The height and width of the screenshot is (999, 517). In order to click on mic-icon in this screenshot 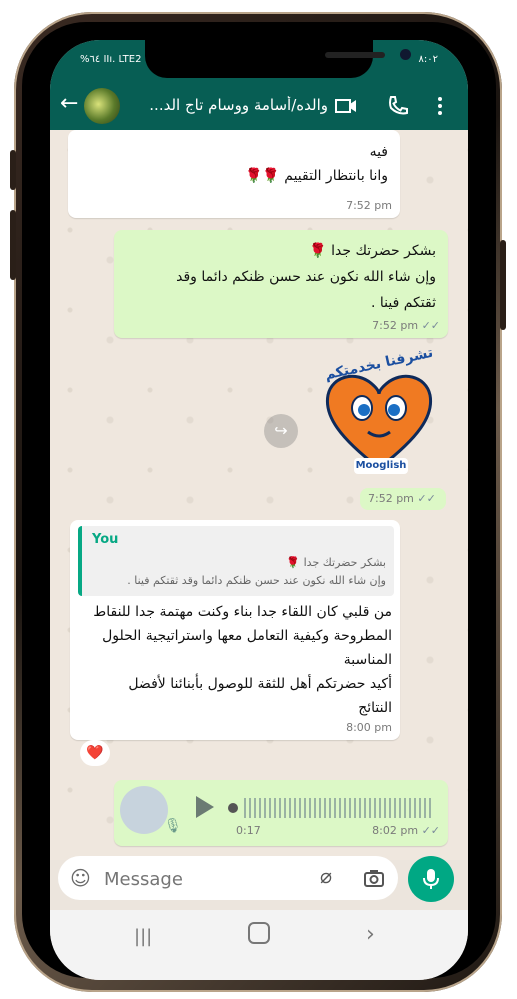, I will do `click(431, 879)`.